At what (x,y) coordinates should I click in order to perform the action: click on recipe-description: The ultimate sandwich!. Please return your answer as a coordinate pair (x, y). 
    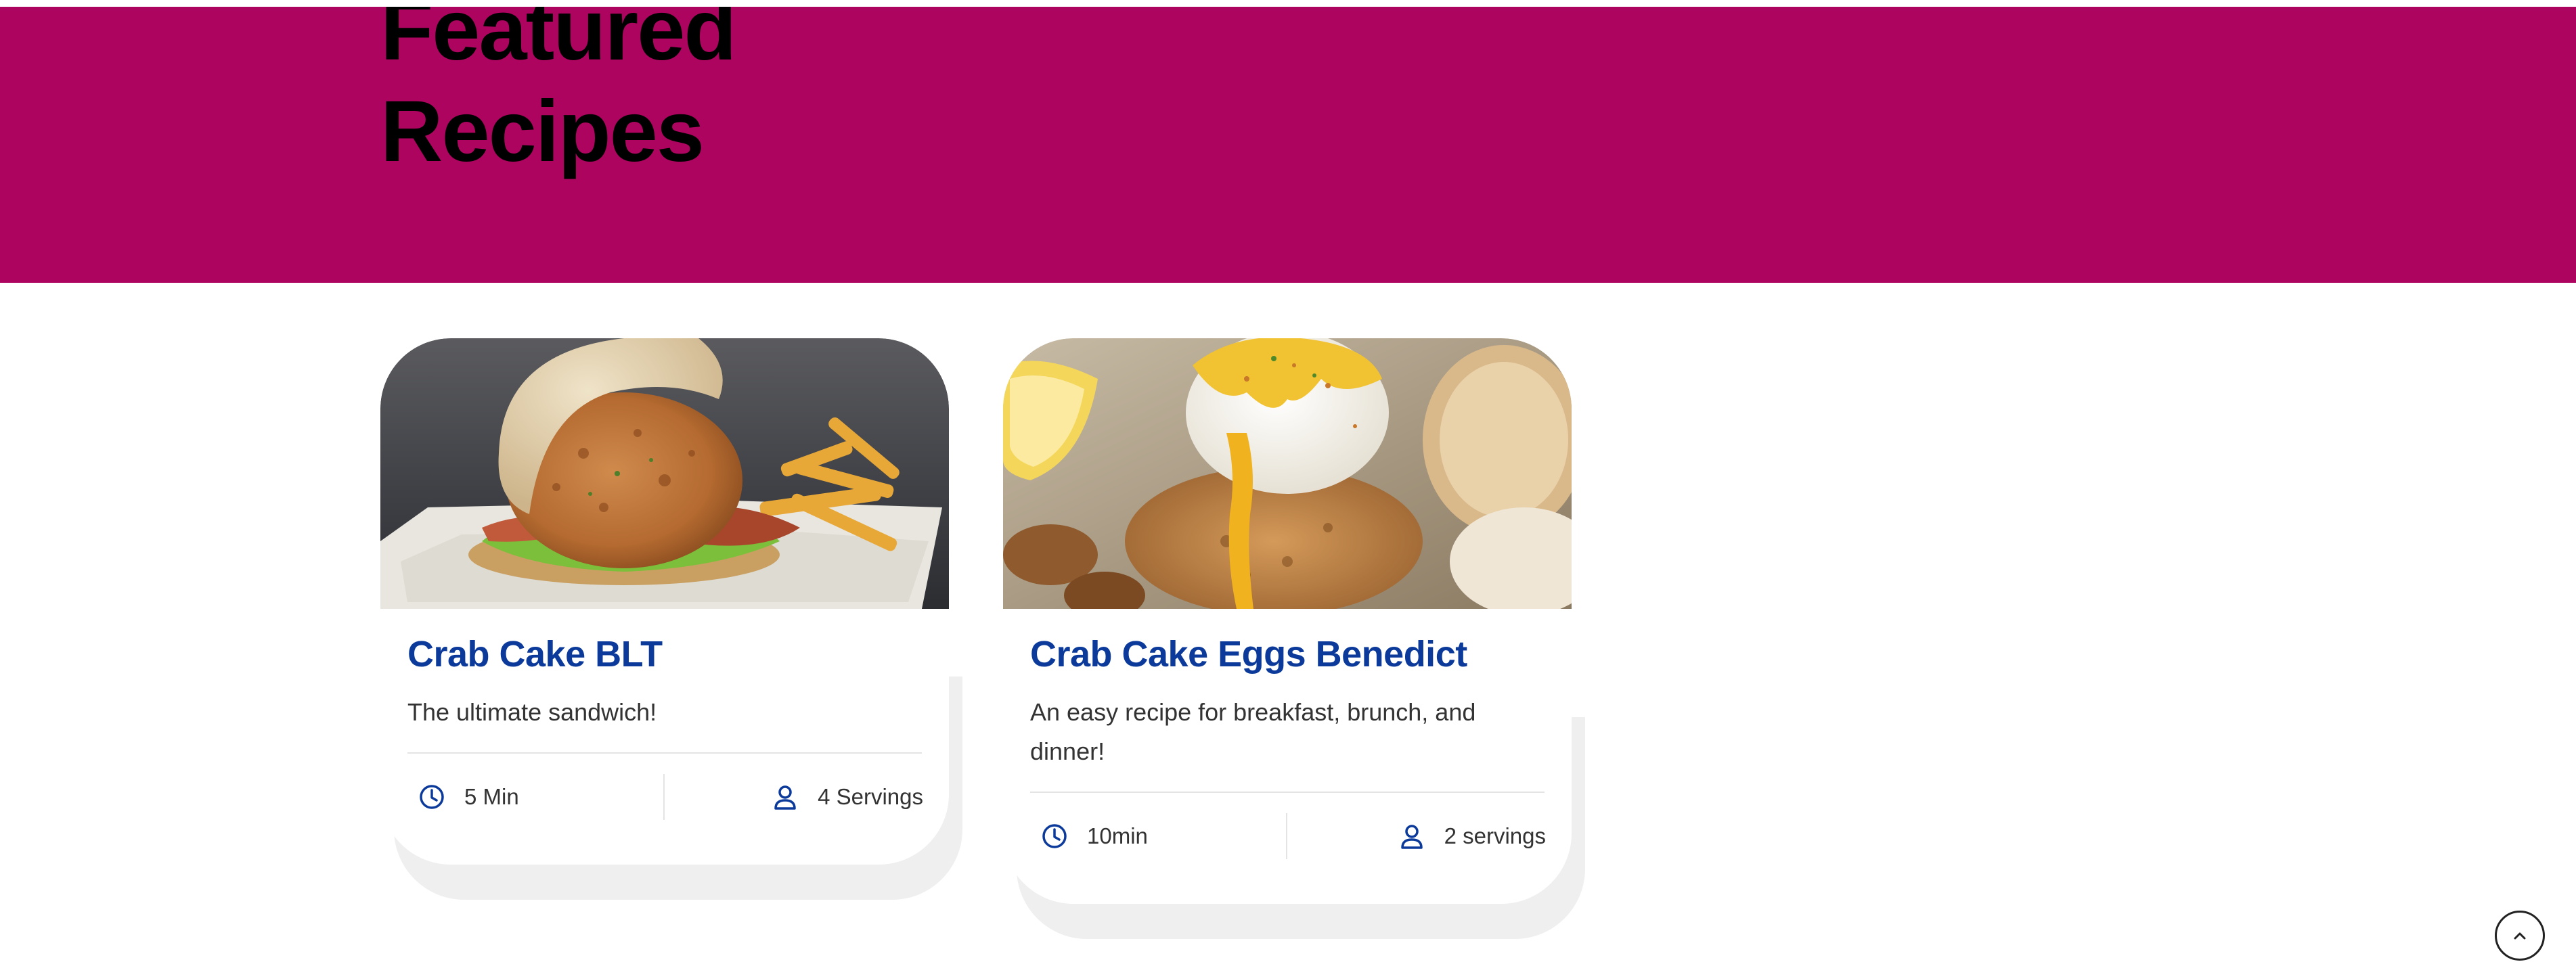
    Looking at the image, I should click on (532, 712).